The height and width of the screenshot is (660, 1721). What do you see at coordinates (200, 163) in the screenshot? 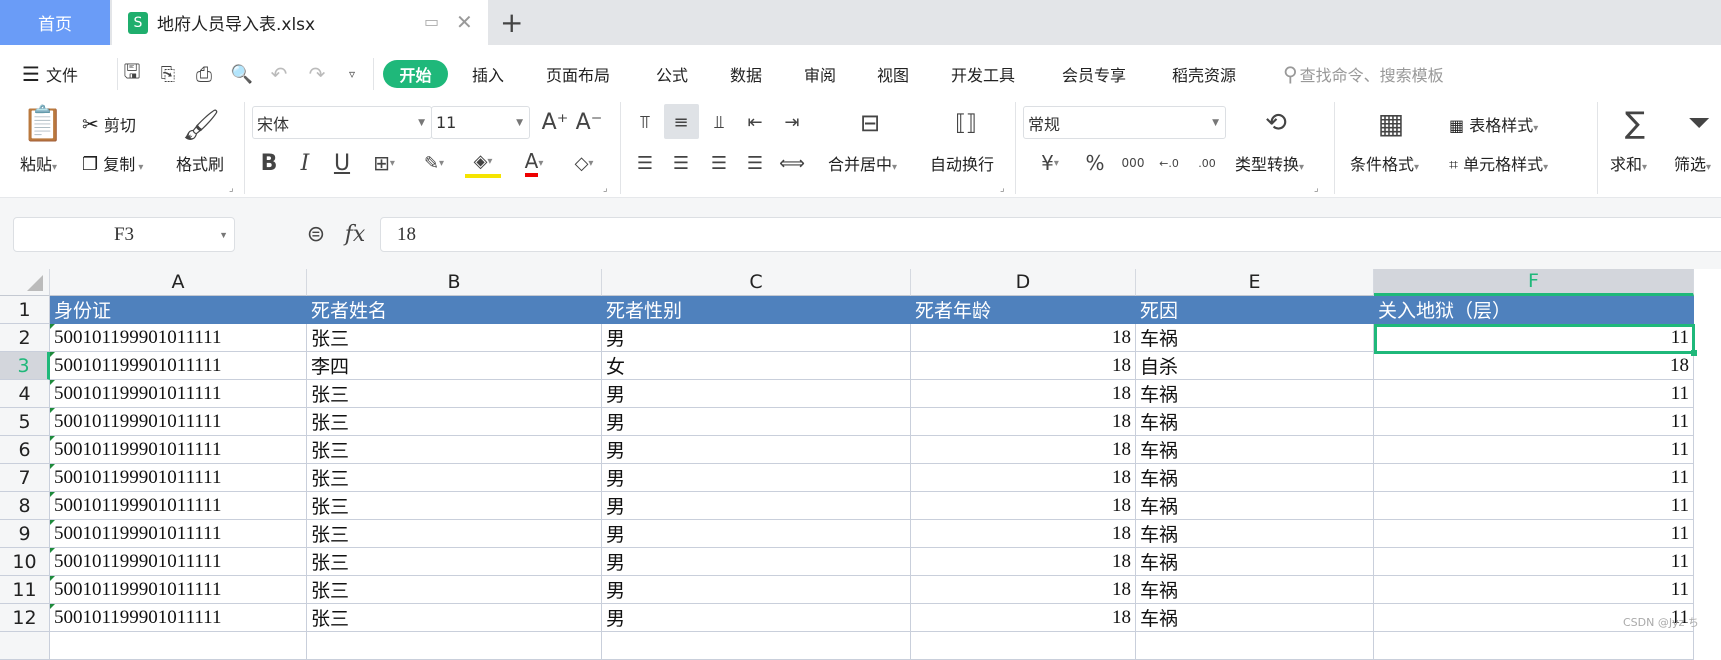
I see `format-painter-button: 格式刷` at bounding box center [200, 163].